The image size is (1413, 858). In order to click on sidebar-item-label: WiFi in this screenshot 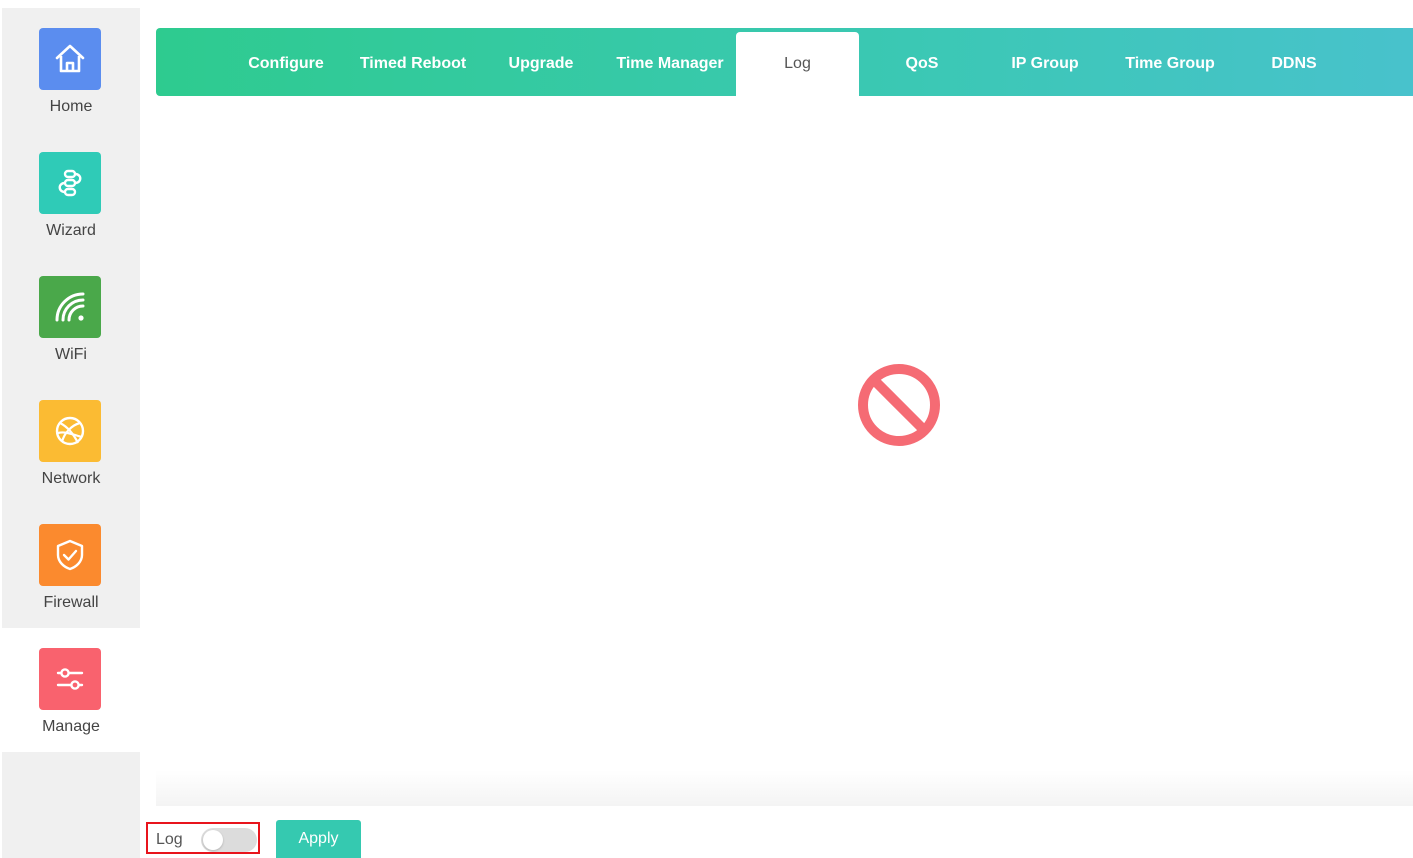, I will do `click(71, 354)`.